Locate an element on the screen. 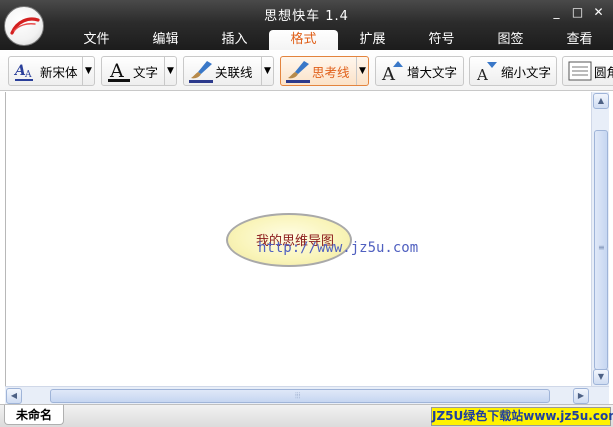 This screenshot has width=613, height=427. frame-label: 圆角 is located at coordinates (603, 72).